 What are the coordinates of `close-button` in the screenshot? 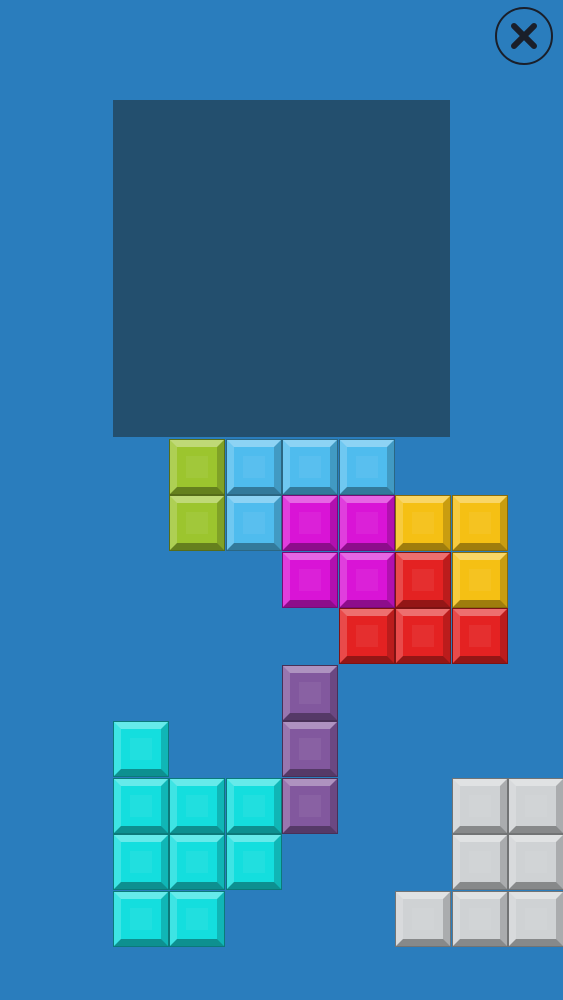 It's located at (524, 36).